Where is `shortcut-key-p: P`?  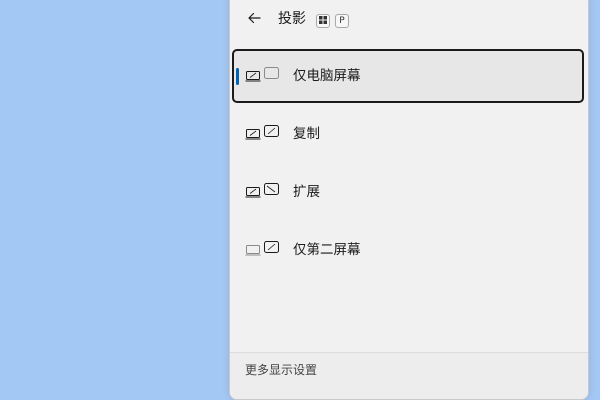
shortcut-key-p: P is located at coordinates (342, 21).